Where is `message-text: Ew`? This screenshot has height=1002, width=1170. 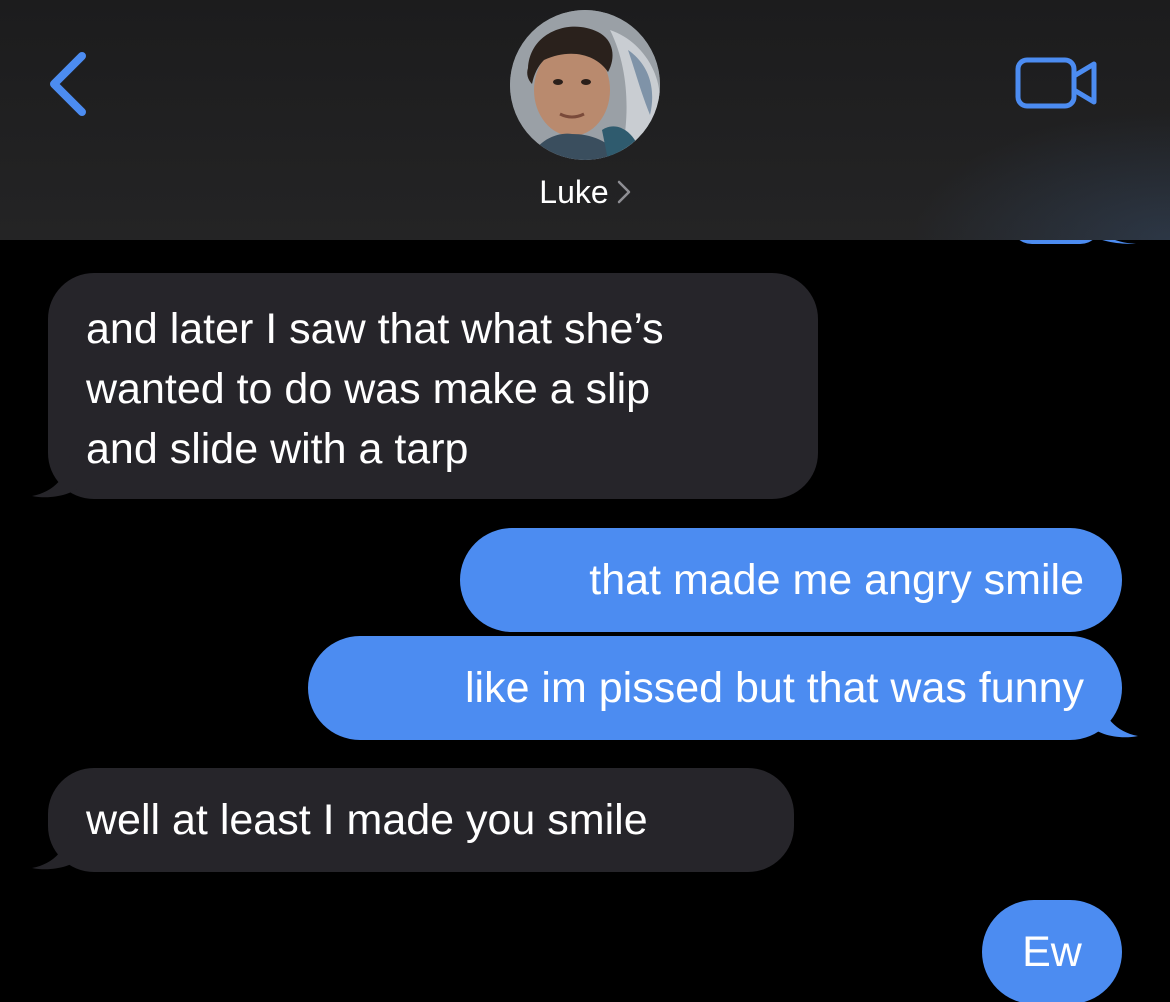
message-text: Ew is located at coordinates (1052, 952).